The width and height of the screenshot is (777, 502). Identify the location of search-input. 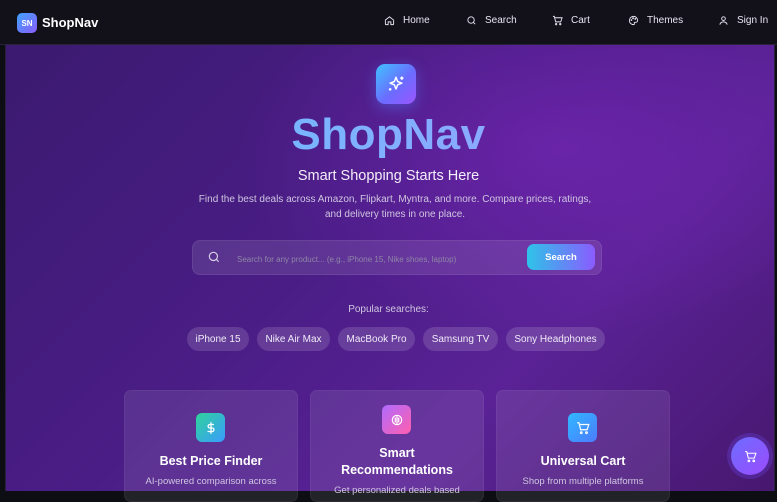
(377, 259).